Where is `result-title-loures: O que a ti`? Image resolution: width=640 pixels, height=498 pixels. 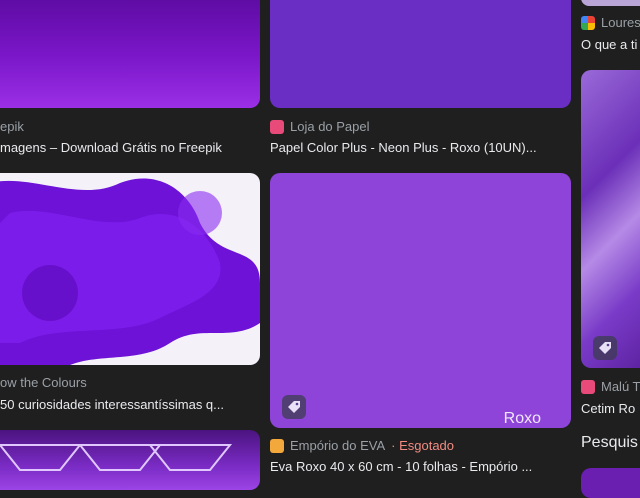 result-title-loures: O que a ti is located at coordinates (610, 44).